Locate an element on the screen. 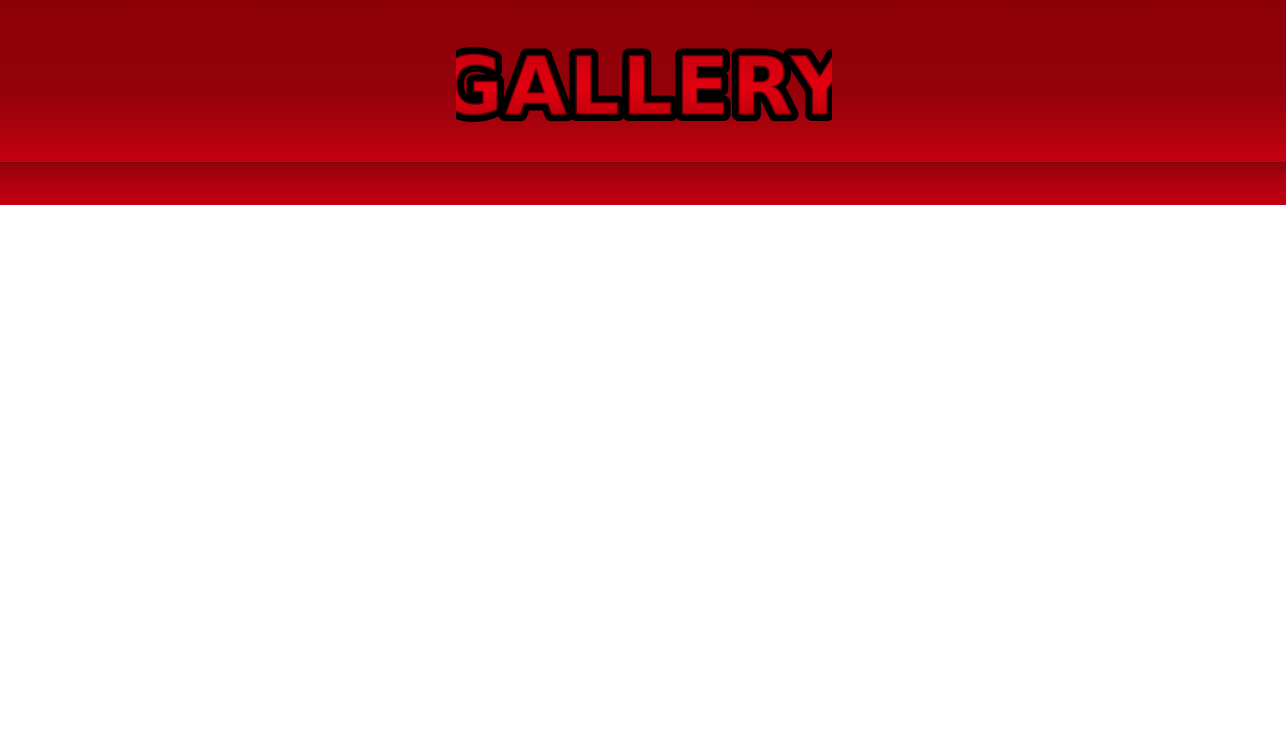  gallery-logo: GALLERY GALLERY is located at coordinates (644, 88).